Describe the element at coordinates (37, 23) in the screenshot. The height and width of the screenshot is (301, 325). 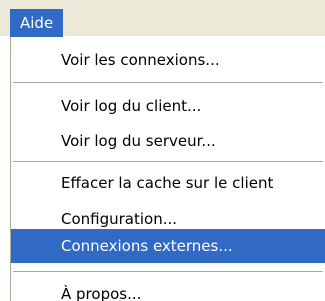
I see `menu-aide: Aide` at that location.